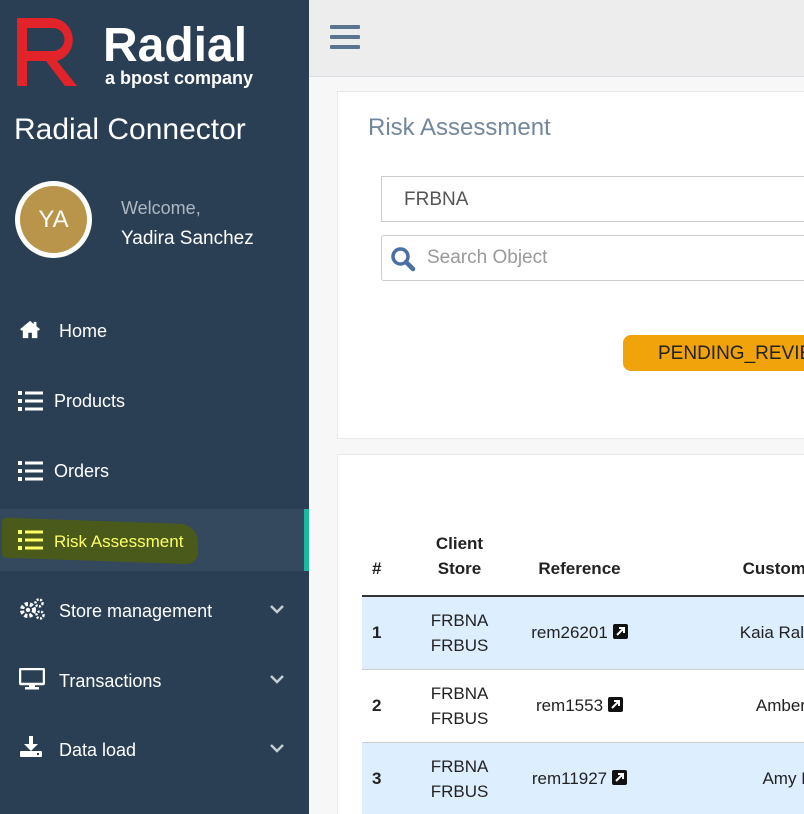  Describe the element at coordinates (32, 679) in the screenshot. I see `monitor-icon` at that location.